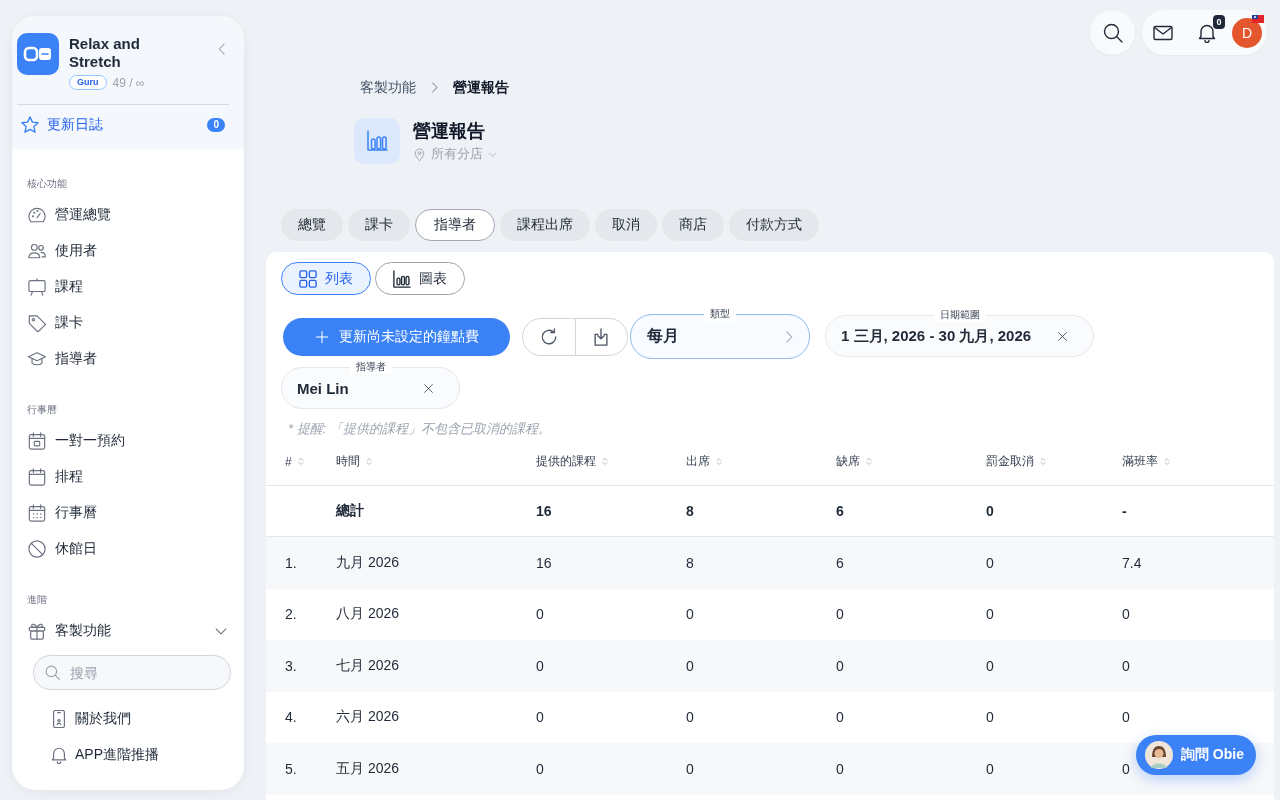 This screenshot has height=800, width=1280. I want to click on nav-item: APP進階推播, so click(128, 755).